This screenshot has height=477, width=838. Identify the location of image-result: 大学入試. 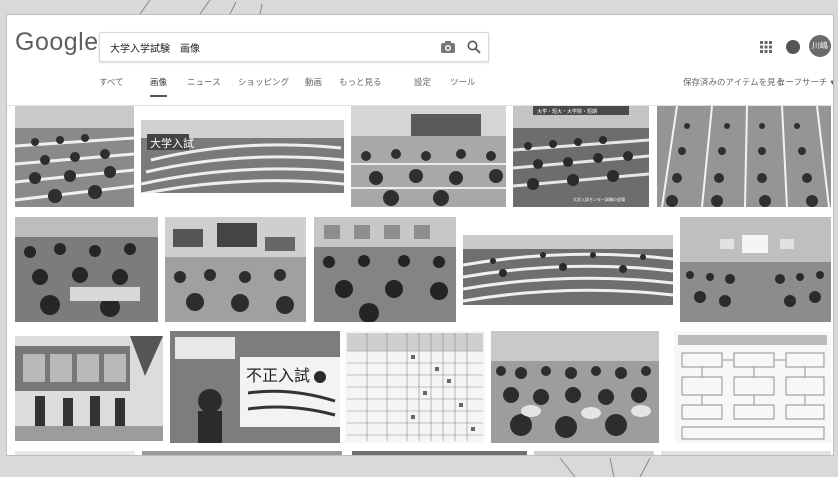
(242, 156).